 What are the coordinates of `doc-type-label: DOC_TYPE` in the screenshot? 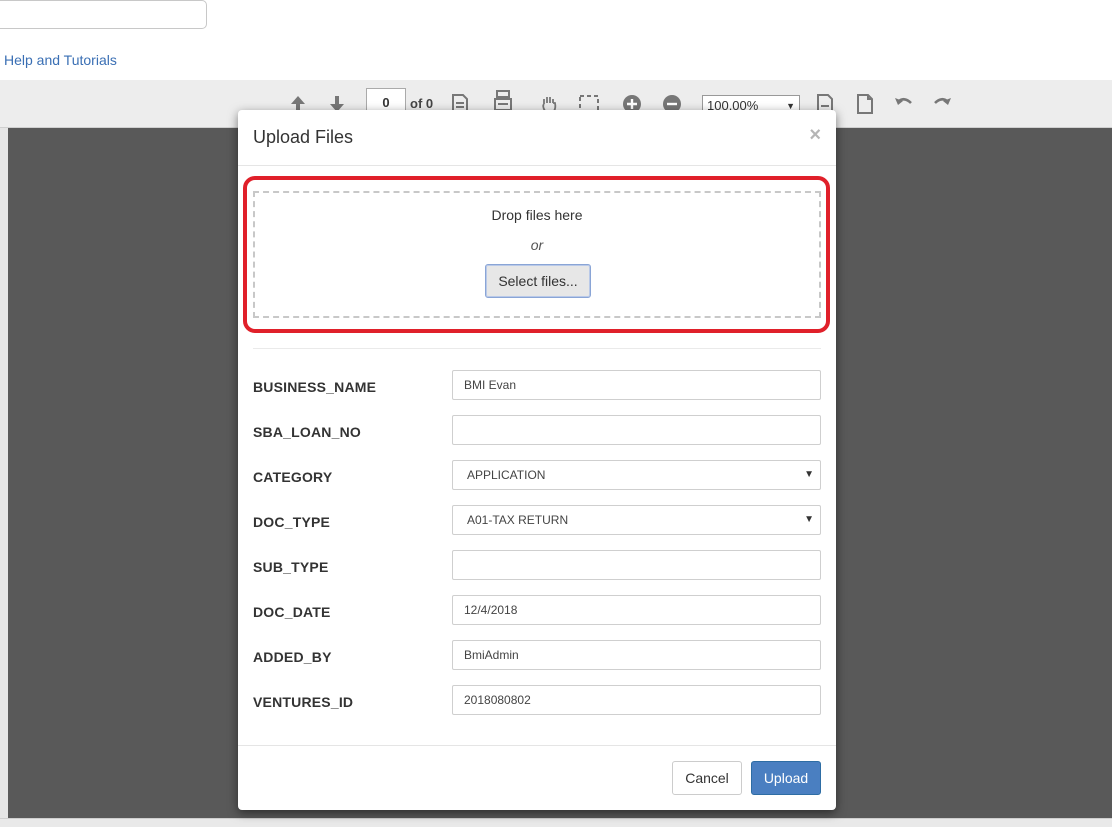 It's located at (292, 522).